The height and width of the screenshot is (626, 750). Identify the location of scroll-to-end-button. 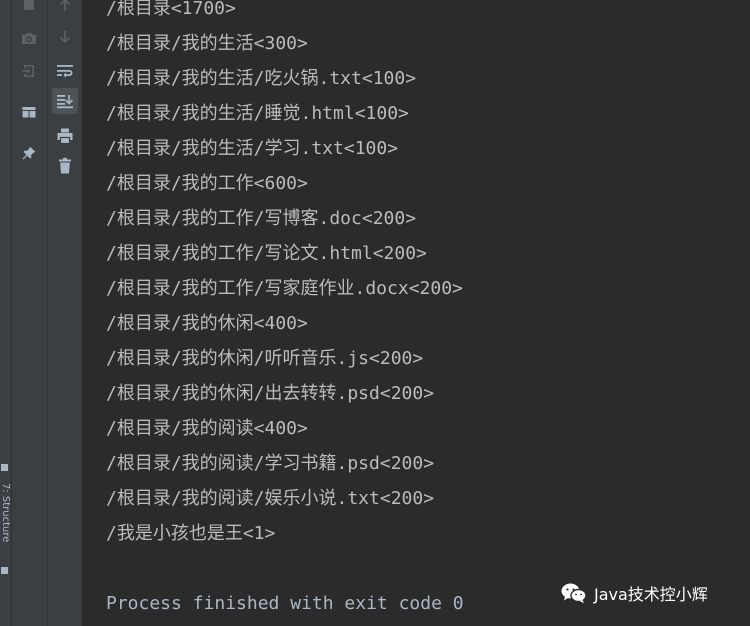
(65, 101).